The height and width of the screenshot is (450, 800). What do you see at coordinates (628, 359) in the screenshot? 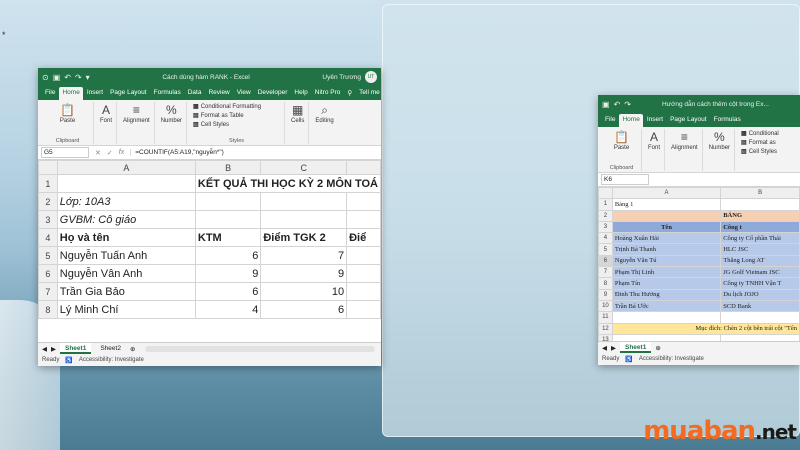
I see `accessibility-icon: ♿` at bounding box center [628, 359].